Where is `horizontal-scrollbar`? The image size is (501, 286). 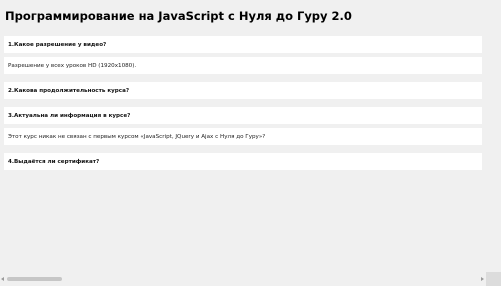 horizontal-scrollbar is located at coordinates (243, 279).